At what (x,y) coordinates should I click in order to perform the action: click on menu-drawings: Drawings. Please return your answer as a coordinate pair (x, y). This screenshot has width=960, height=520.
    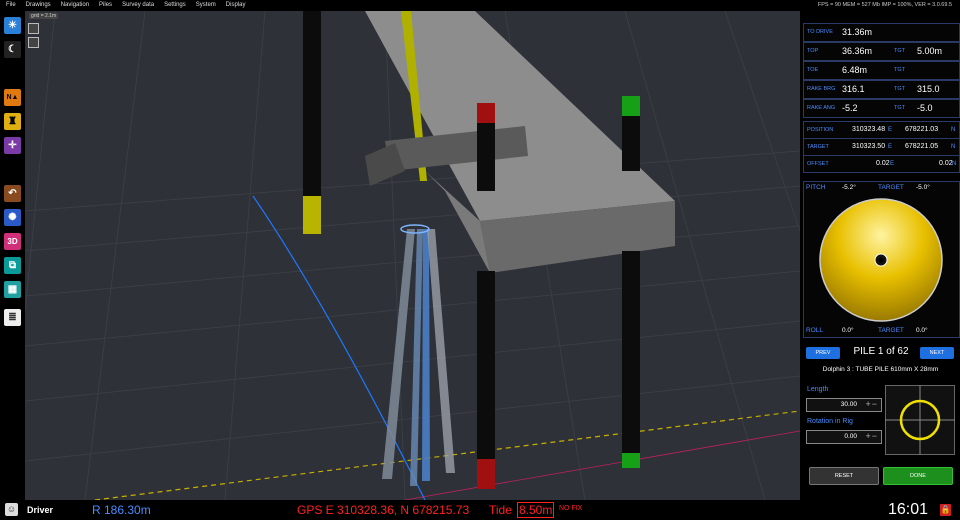
    Looking at the image, I should click on (38, 5).